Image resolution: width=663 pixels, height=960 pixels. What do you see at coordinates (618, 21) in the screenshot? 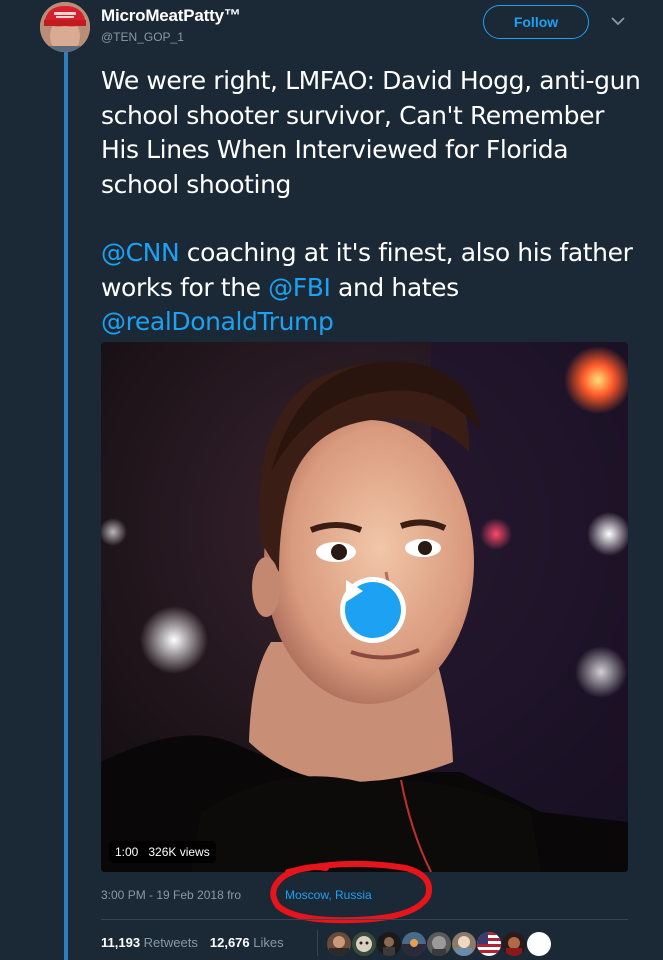
I see `chevron-down-icon` at bounding box center [618, 21].